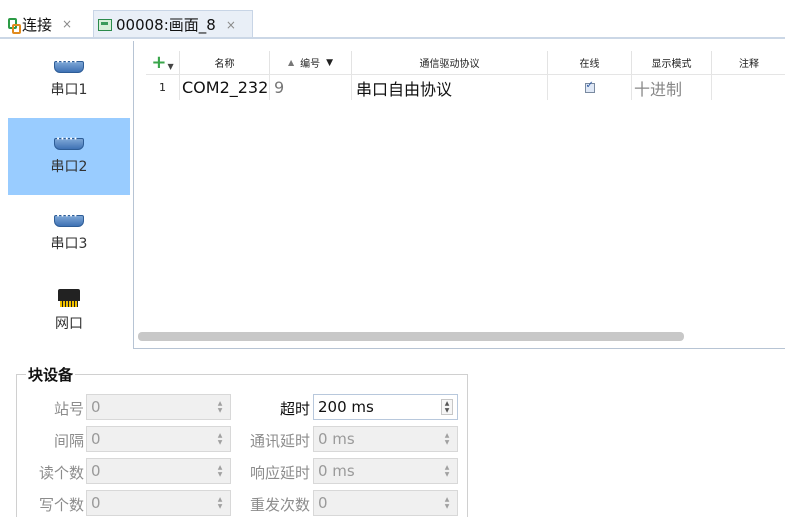 The width and height of the screenshot is (785, 517). What do you see at coordinates (69, 310) in the screenshot?
I see `sidebar-item-ethernet: 网口` at bounding box center [69, 310].